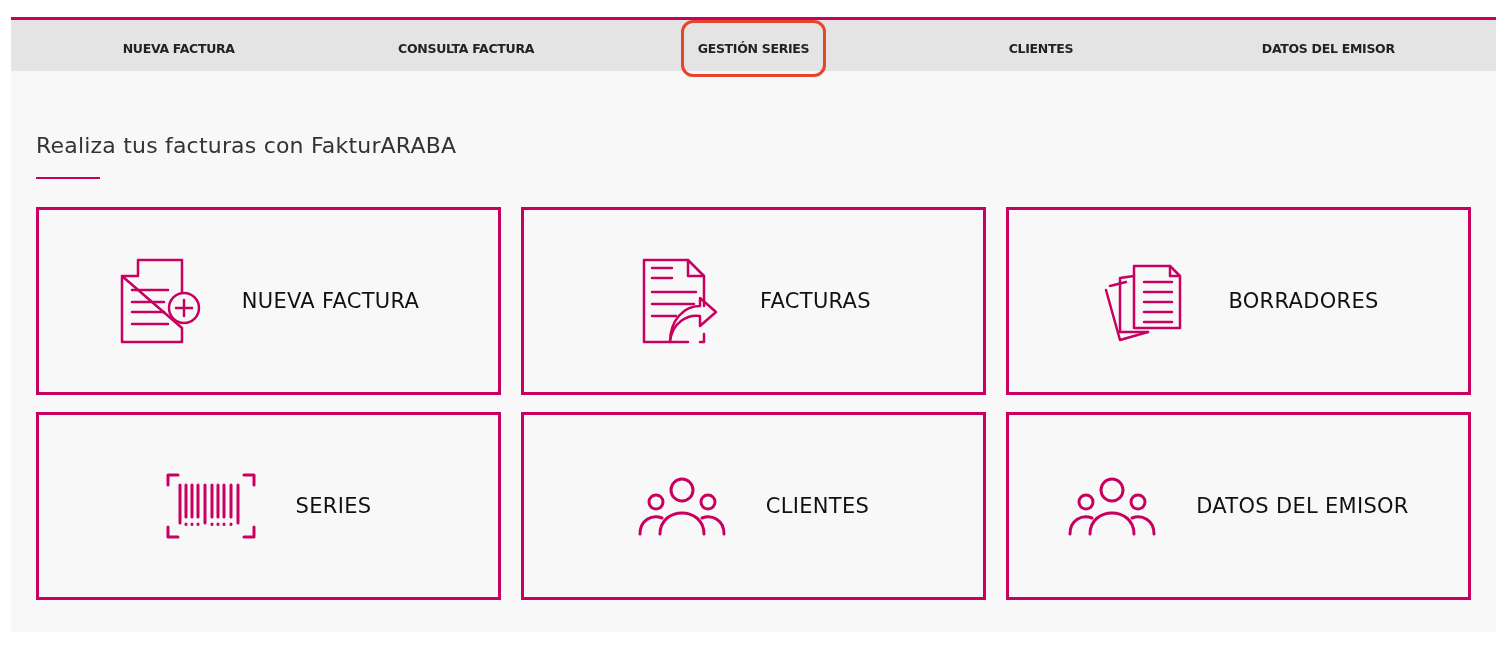  What do you see at coordinates (753, 301) in the screenshot?
I see `menu-card: FACTURAS` at bounding box center [753, 301].